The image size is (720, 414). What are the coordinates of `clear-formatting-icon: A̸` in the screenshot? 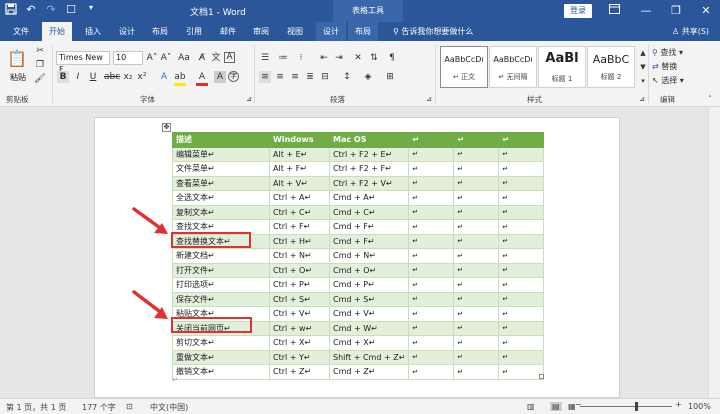 It's located at (202, 58).